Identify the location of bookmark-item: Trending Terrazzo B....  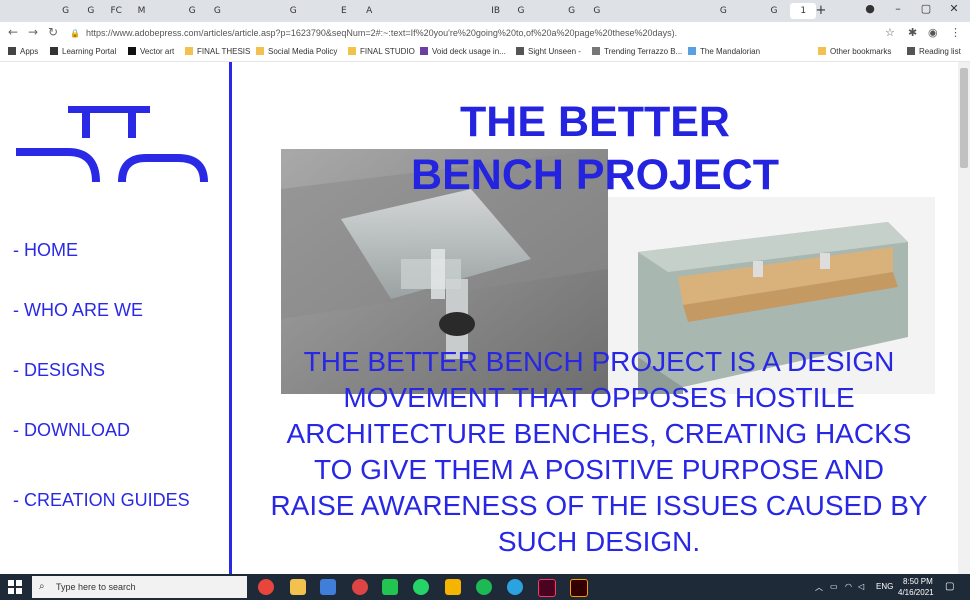
(637, 51).